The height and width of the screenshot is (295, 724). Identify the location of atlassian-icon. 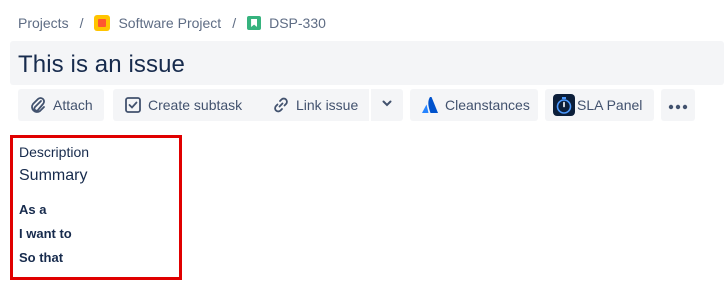
(430, 105).